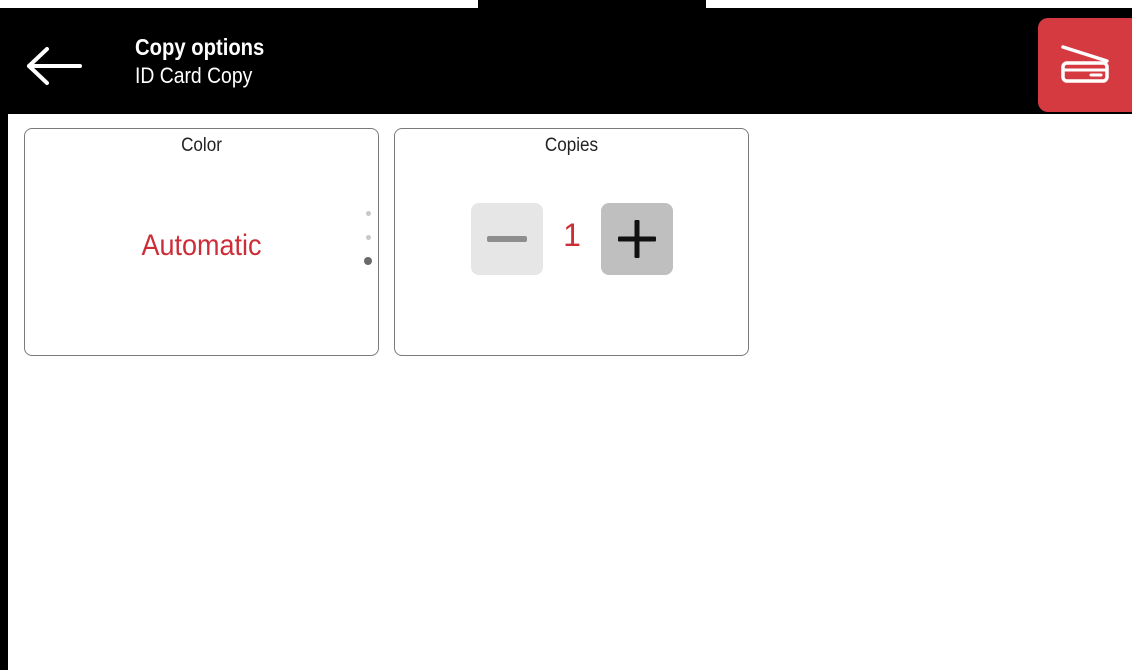 The width and height of the screenshot is (1132, 670). What do you see at coordinates (566, 5) in the screenshot?
I see `top-strip` at bounding box center [566, 5].